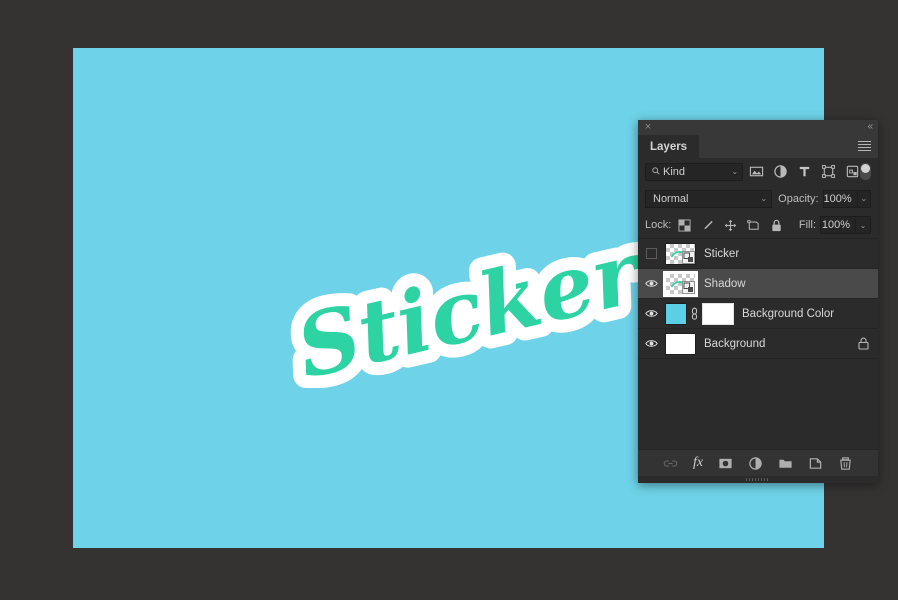 This screenshot has width=898, height=600. I want to click on filter-type-icons, so click(804, 171).